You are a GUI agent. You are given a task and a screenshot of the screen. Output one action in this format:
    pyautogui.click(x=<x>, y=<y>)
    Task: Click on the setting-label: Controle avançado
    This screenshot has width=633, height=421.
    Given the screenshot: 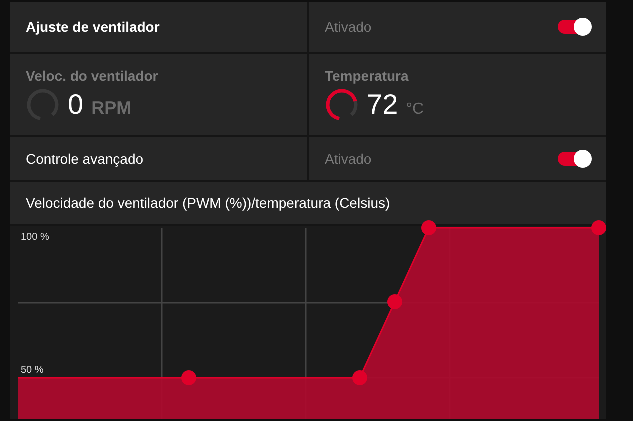 What is the action you would take?
    pyautogui.click(x=85, y=158)
    